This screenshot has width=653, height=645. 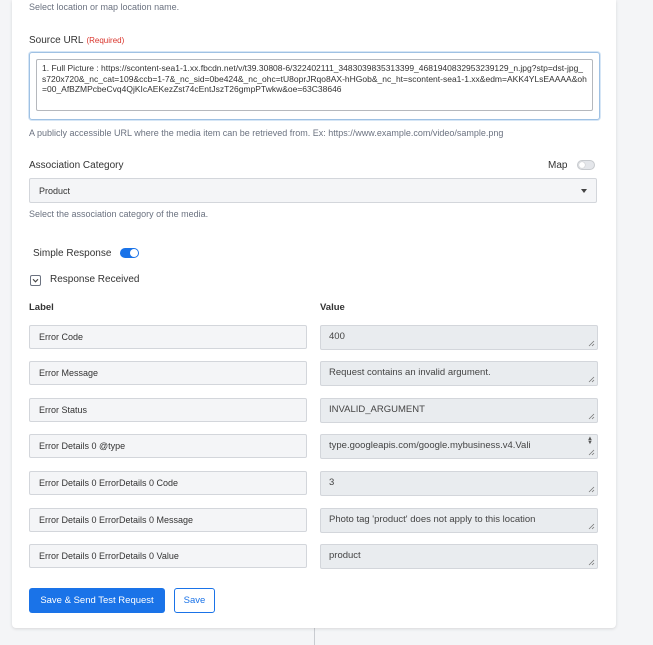 I want to click on row-label-error-code: Error Code, so click(x=168, y=337).